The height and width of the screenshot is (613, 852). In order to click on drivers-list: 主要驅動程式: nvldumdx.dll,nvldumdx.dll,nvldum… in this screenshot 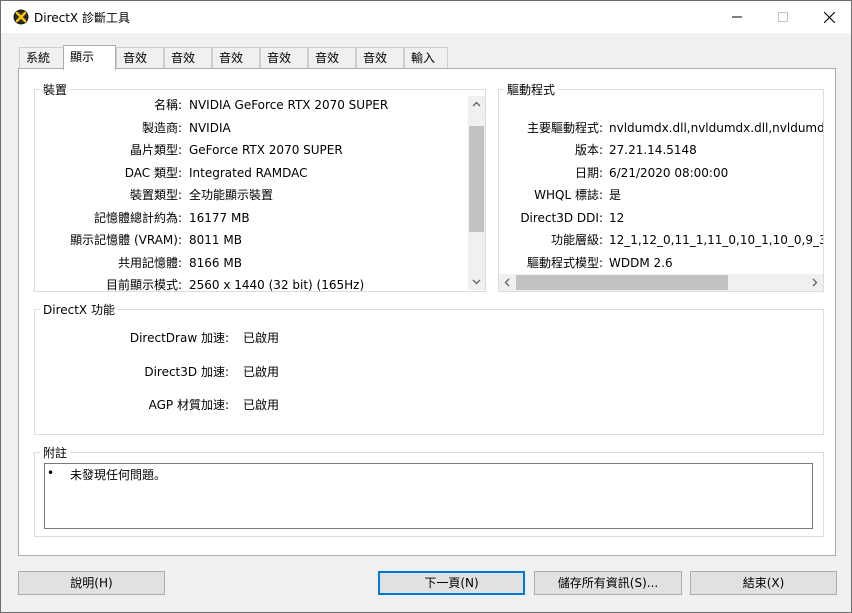, I will do `click(661, 181)`.